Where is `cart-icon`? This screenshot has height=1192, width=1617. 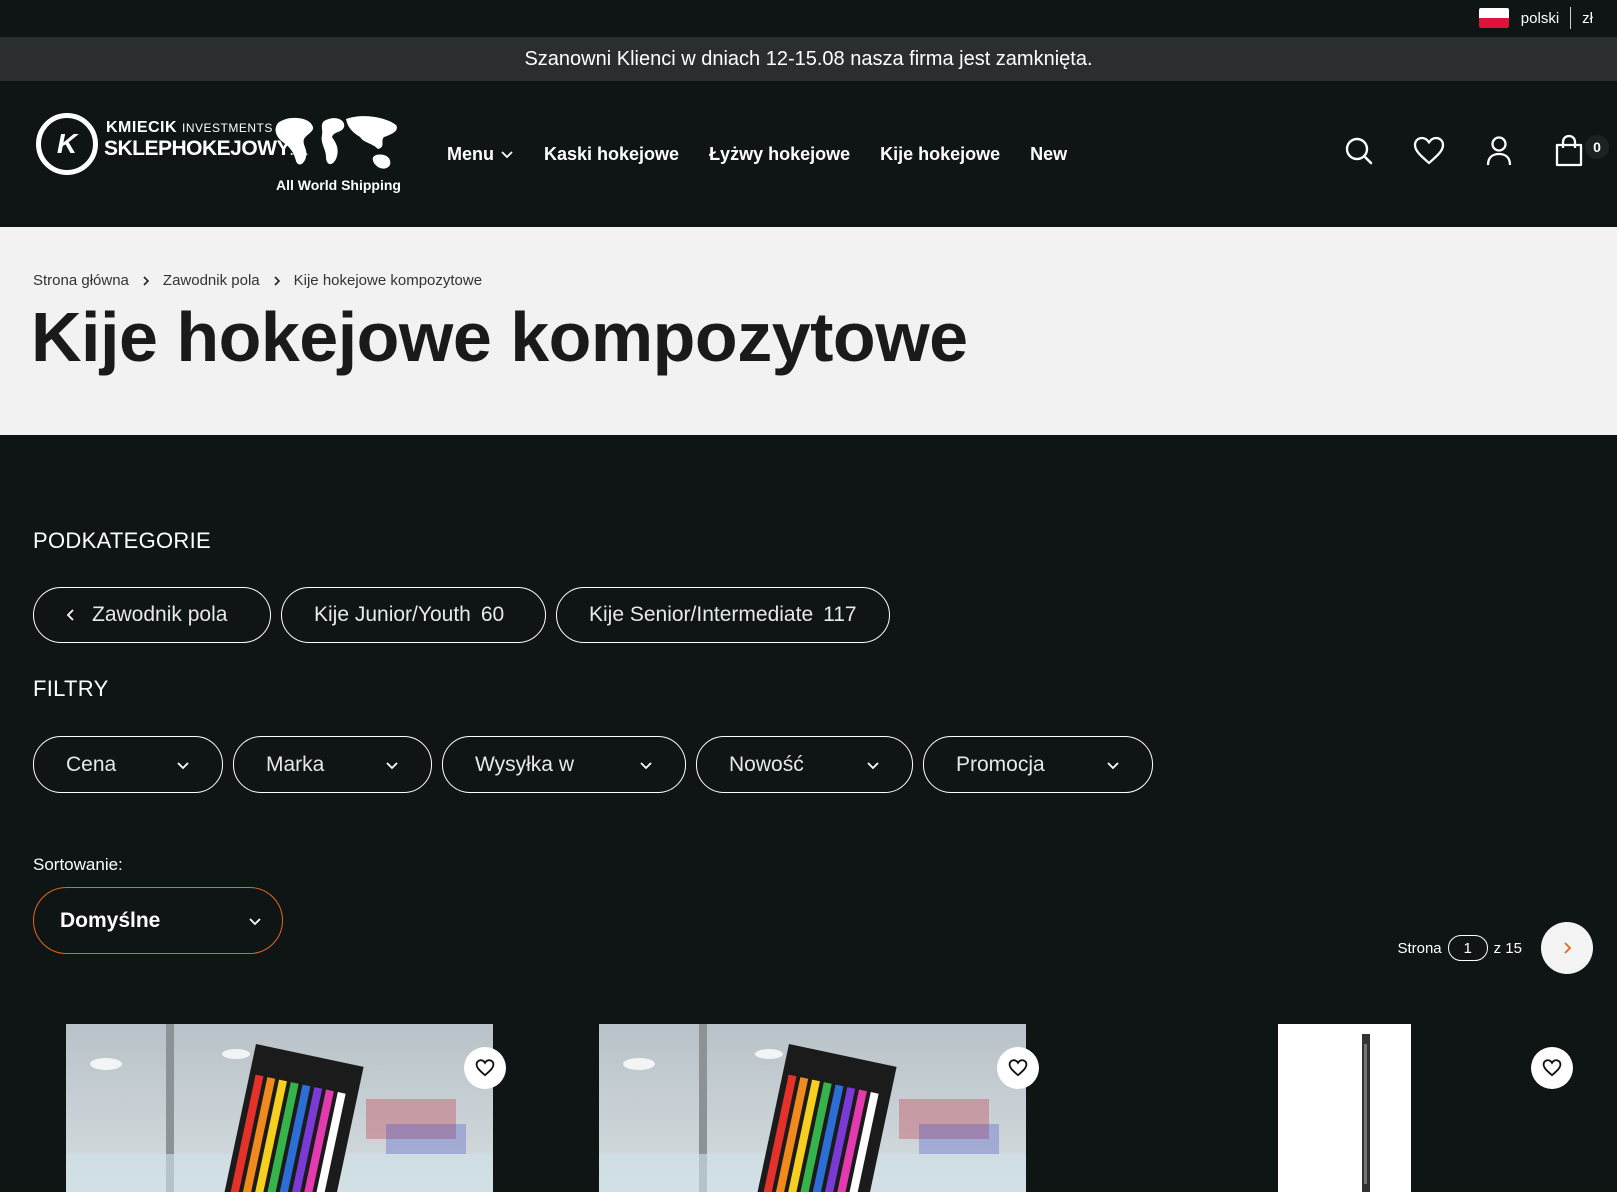 cart-icon is located at coordinates (1569, 150).